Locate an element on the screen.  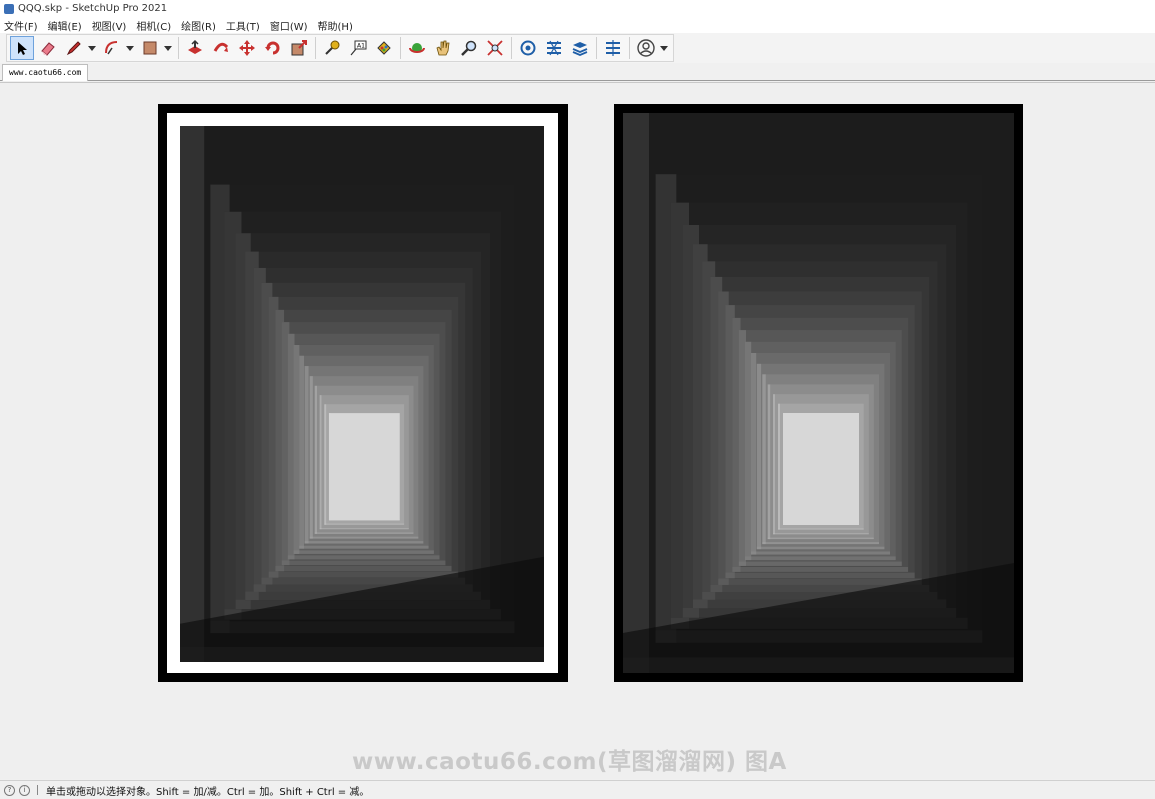
move-tool-button is located at coordinates (247, 48).